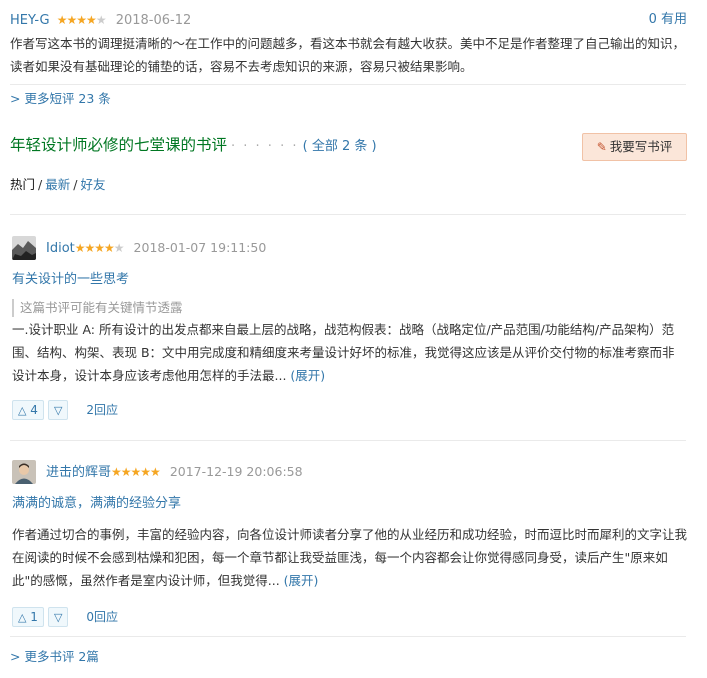 This screenshot has height=678, width=707. I want to click on spoiler-notice: 这篇书评可能有关键情节透露, so click(97, 308).